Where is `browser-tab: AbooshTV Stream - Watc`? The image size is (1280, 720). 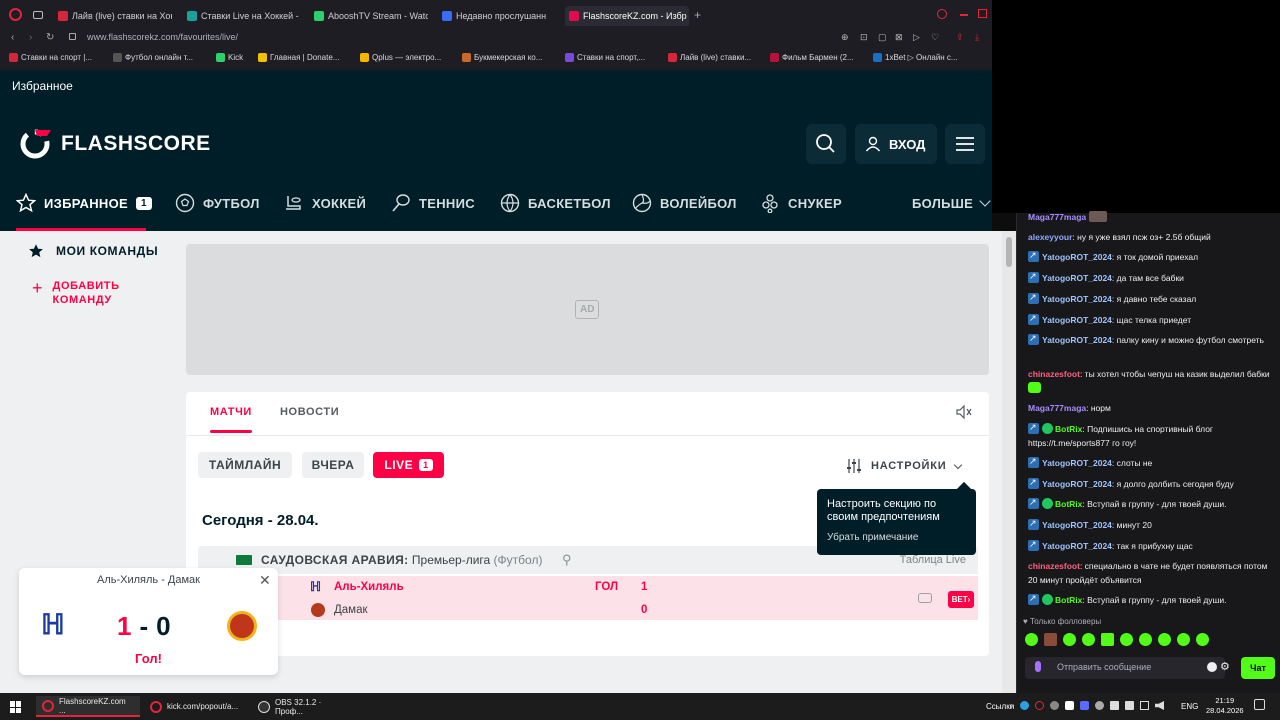 browser-tab: AbooshTV Stream - Watc is located at coordinates (369, 16).